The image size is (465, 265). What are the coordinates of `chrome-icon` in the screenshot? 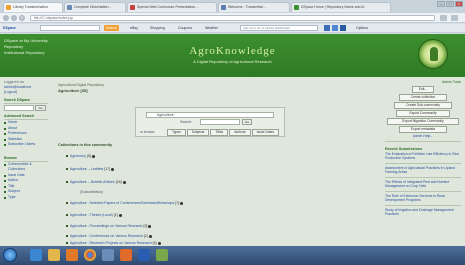 It's located at (90, 255).